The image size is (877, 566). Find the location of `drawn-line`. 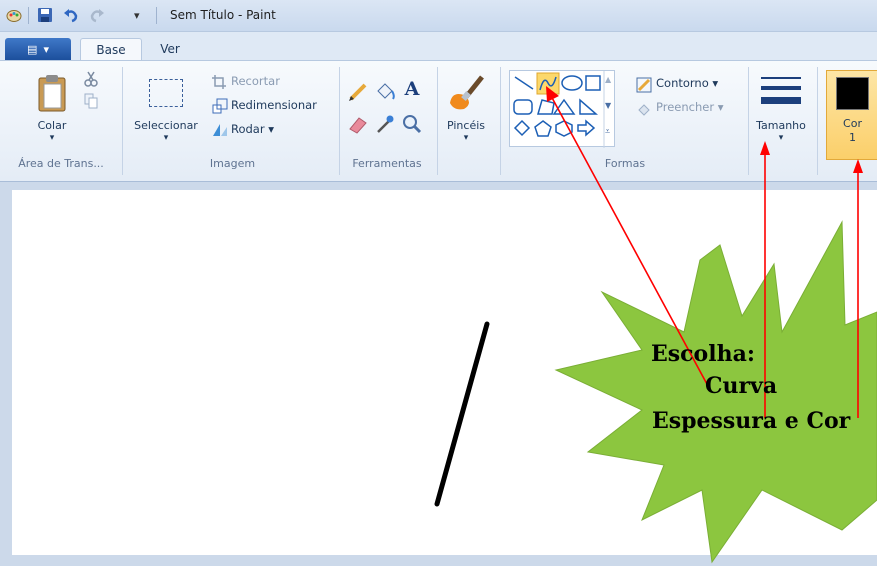

drawn-line is located at coordinates (462, 414).